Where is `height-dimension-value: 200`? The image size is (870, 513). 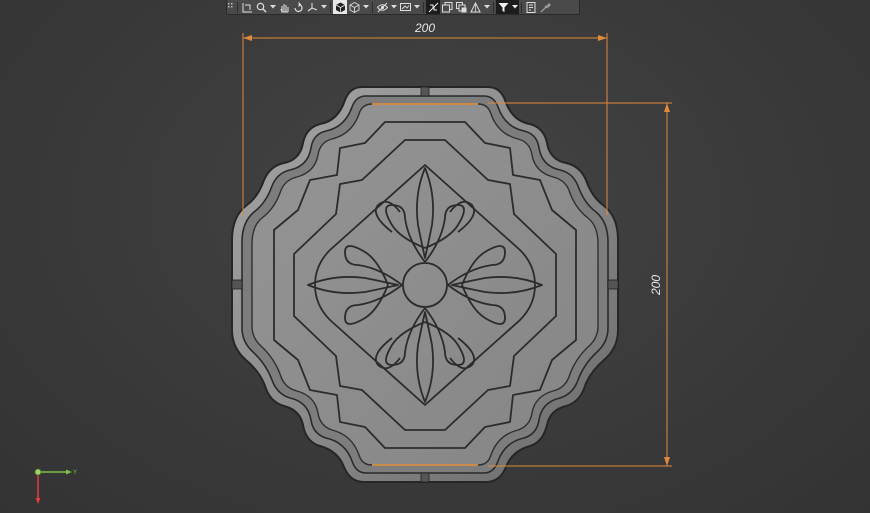
height-dimension-value: 200 is located at coordinates (656, 285).